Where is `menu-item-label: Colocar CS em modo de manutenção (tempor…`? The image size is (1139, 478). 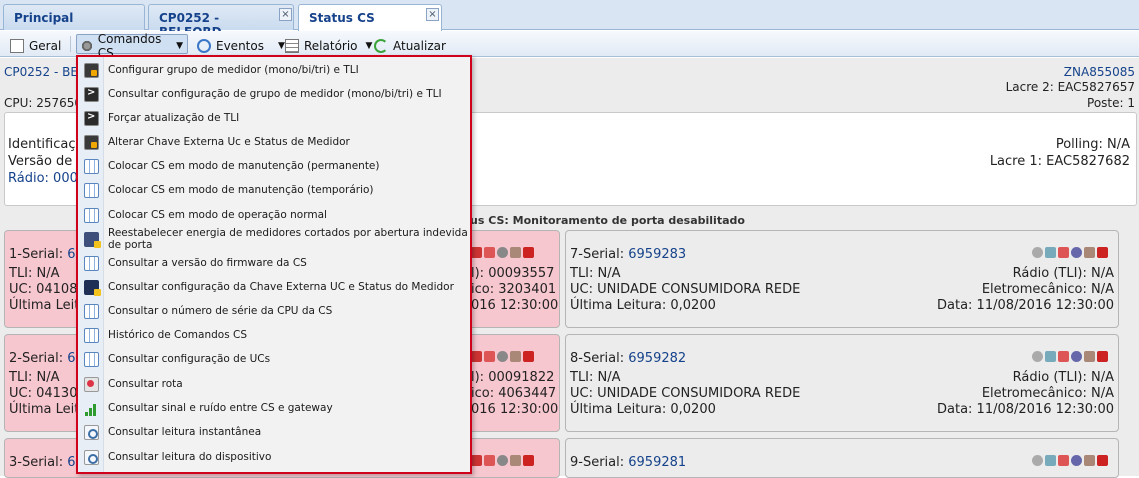
menu-item-label: Colocar CS em modo de manutenção (tempor… is located at coordinates (241, 190).